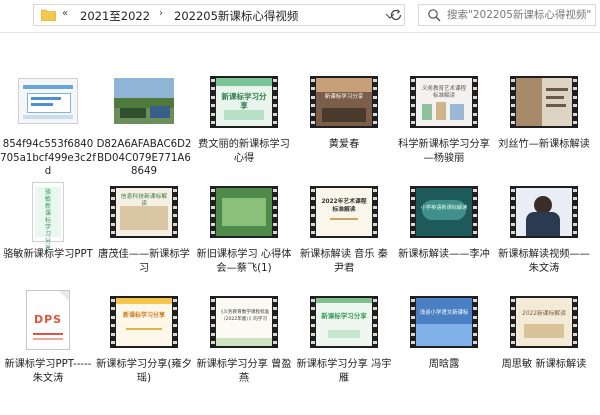 The height and width of the screenshot is (415, 600). I want to click on file-item: 信息科技新课标解读 唐茂佳——新课标学习, so click(144, 236).